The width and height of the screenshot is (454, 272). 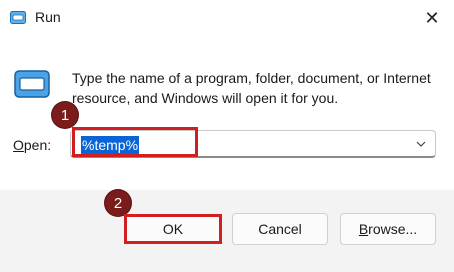 I want to click on close-button: ✕, so click(x=432, y=18).